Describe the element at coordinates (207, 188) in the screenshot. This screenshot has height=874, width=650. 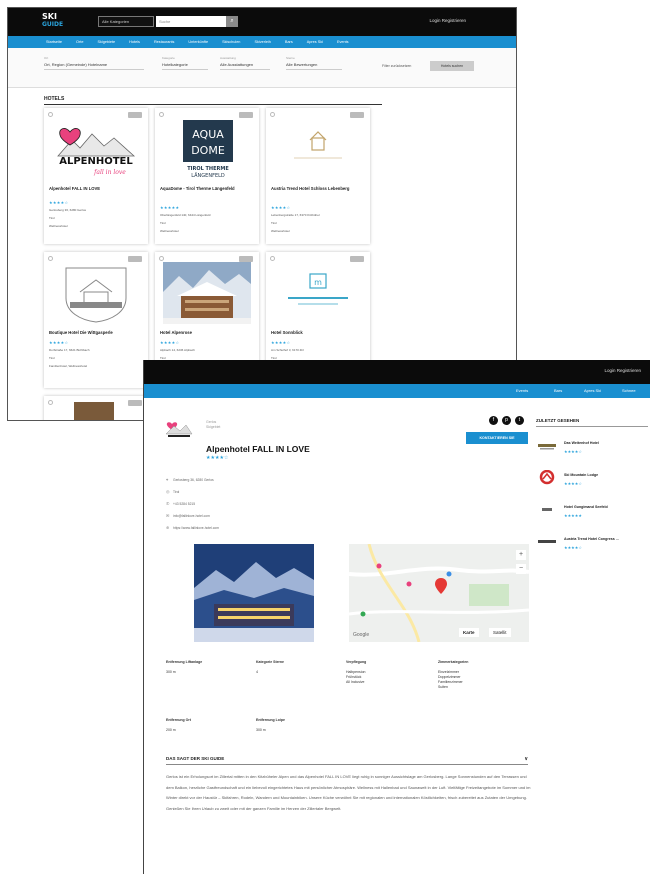
I see `hotel-name: AquaDome - Tirol Therme Längenfeld` at that location.